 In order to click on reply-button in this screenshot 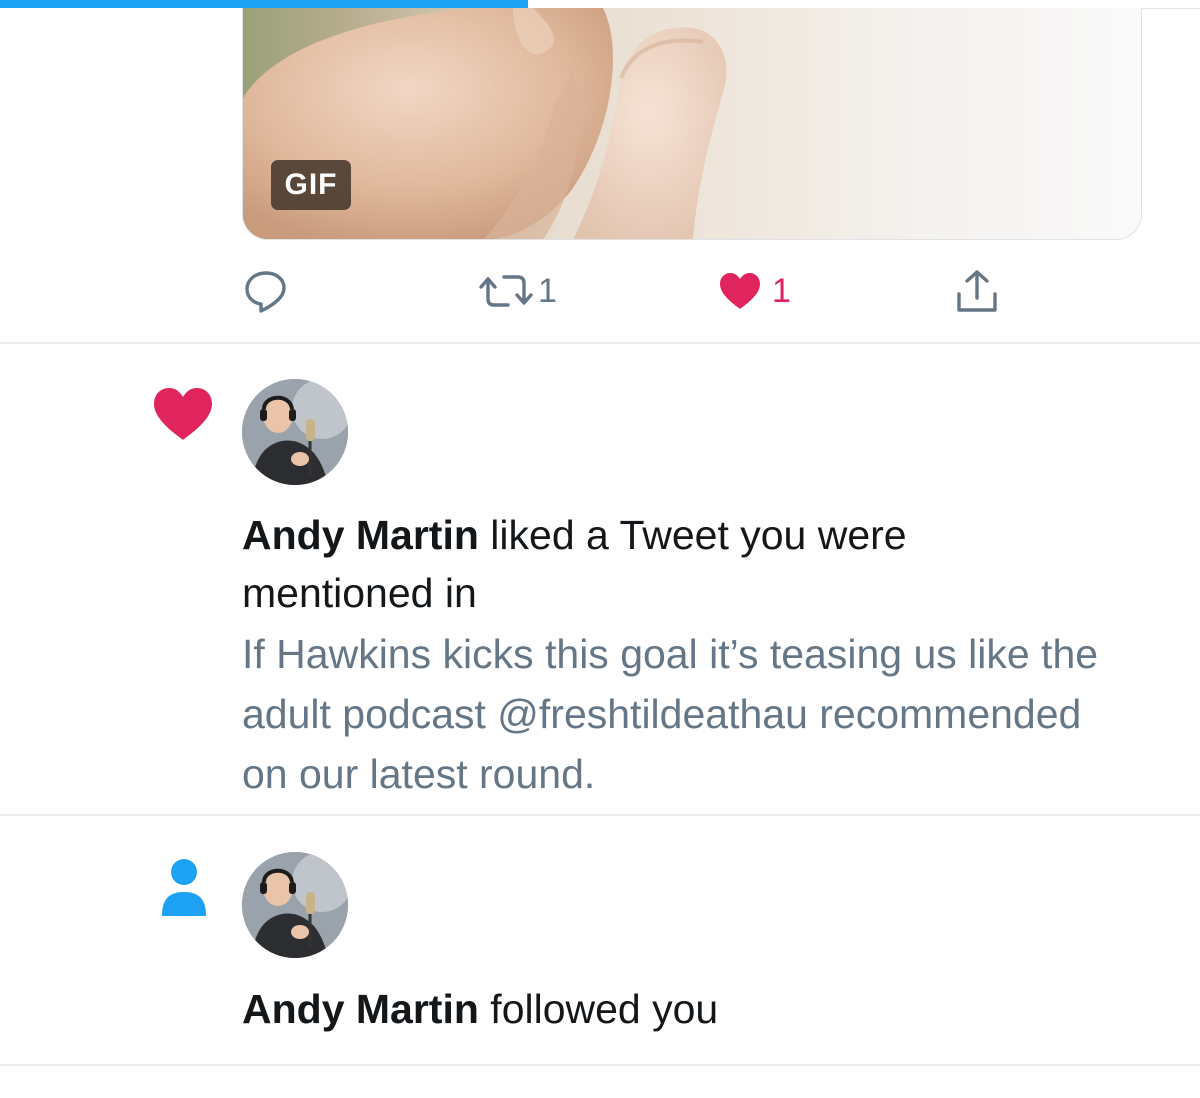, I will do `click(266, 291)`.